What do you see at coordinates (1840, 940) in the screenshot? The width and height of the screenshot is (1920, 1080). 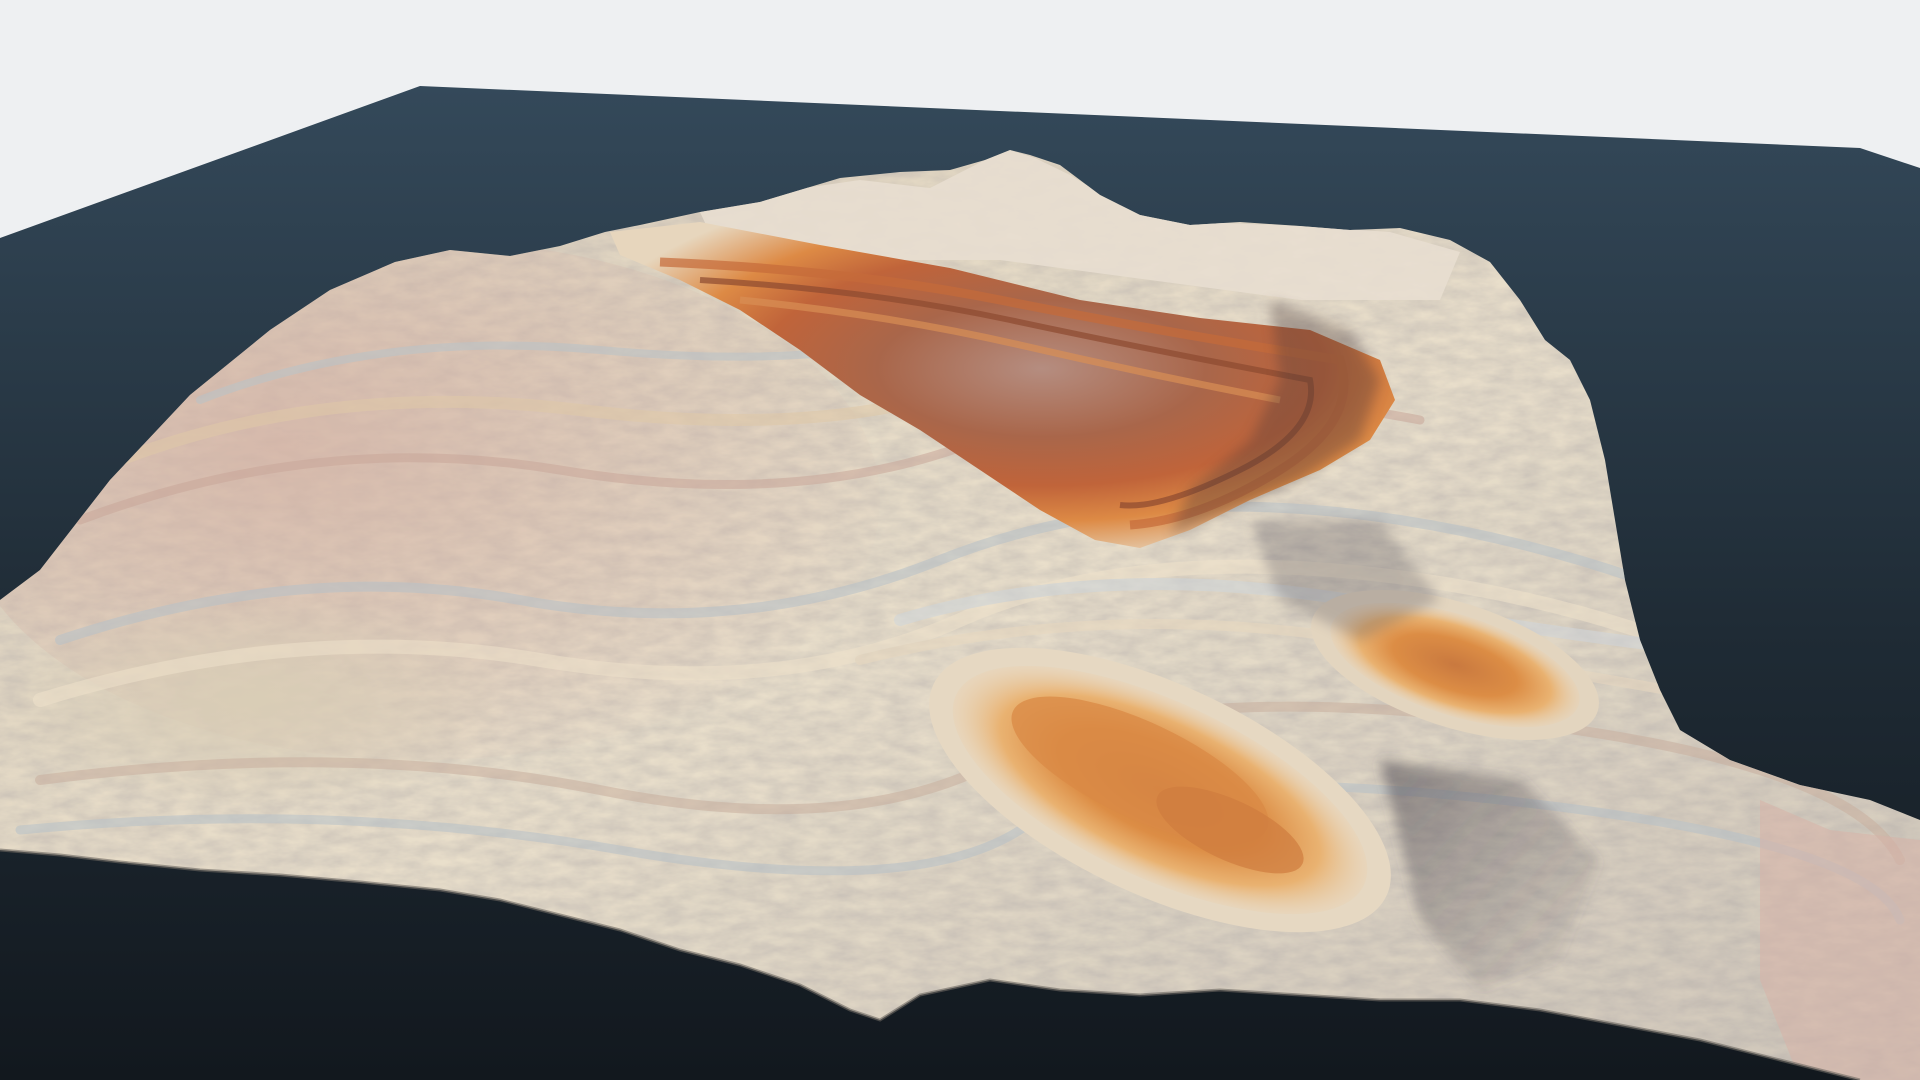 I see `eastern-ridge` at bounding box center [1840, 940].